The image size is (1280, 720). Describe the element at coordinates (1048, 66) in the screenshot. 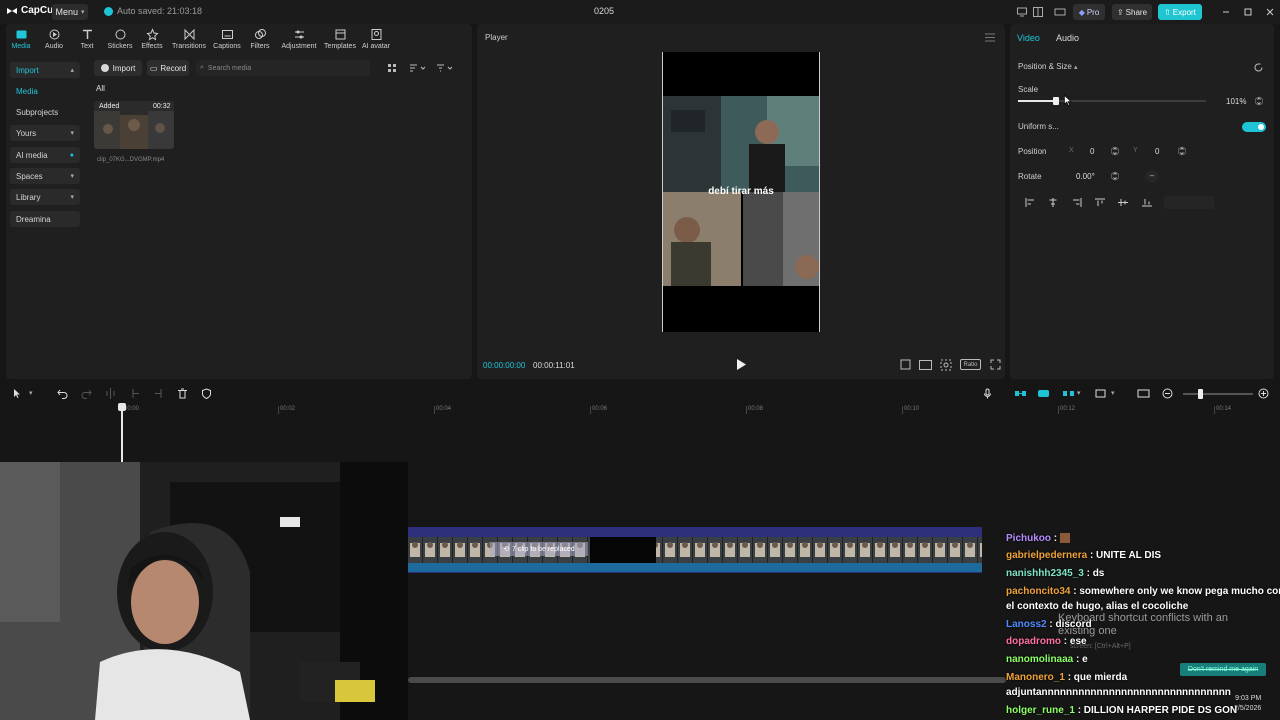

I see `position-size-section: Position & Size ▴` at that location.